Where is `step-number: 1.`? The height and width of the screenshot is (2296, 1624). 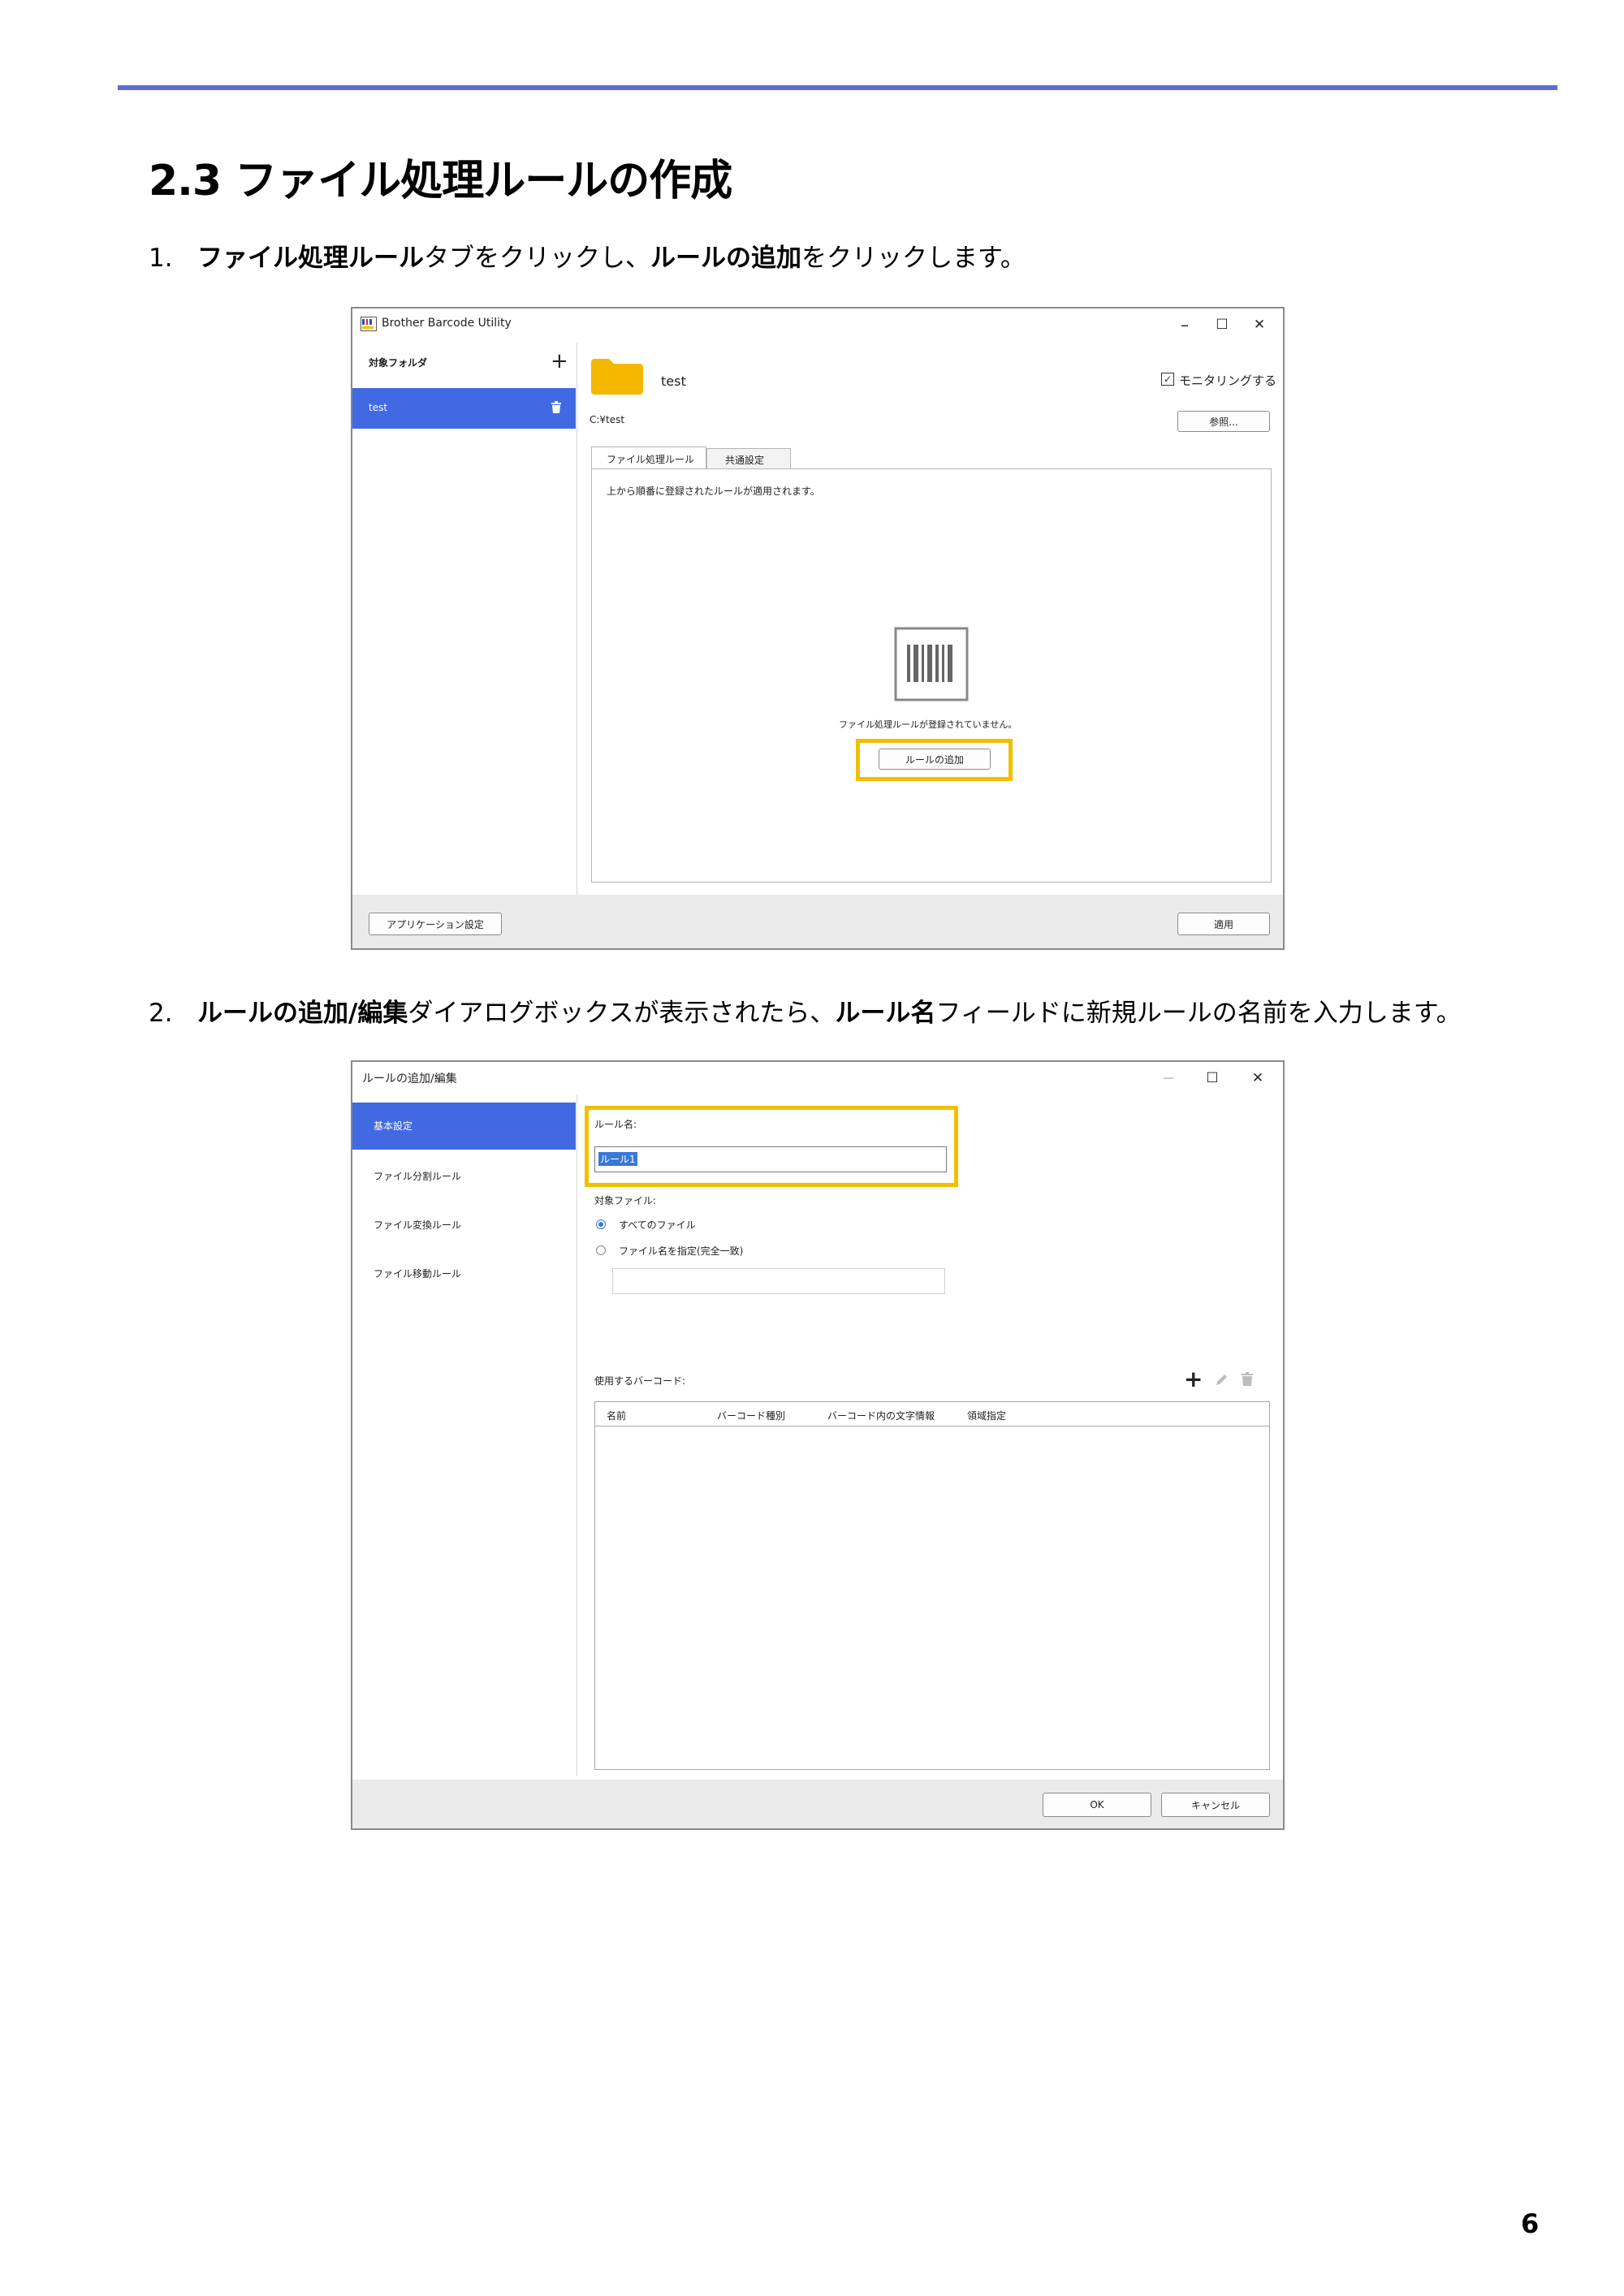 step-number: 1. is located at coordinates (161, 258).